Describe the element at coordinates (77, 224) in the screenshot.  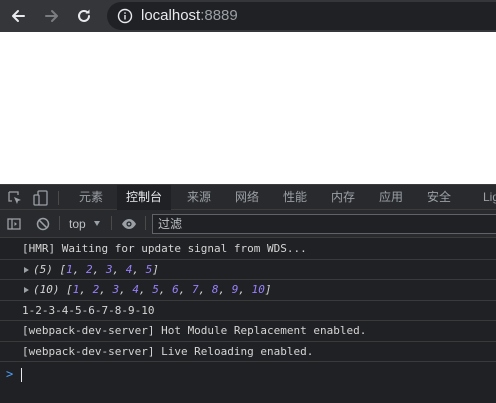
I see `context-selector: top` at that location.